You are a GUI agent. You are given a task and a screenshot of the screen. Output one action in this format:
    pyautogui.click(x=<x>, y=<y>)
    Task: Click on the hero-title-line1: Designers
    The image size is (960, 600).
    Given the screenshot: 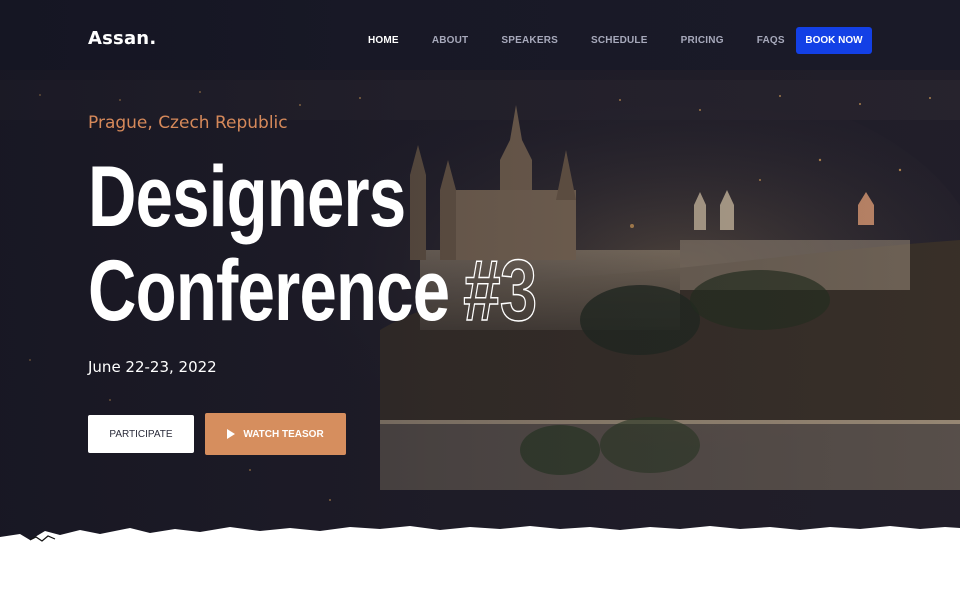 What is the action you would take?
    pyautogui.click(x=247, y=197)
    